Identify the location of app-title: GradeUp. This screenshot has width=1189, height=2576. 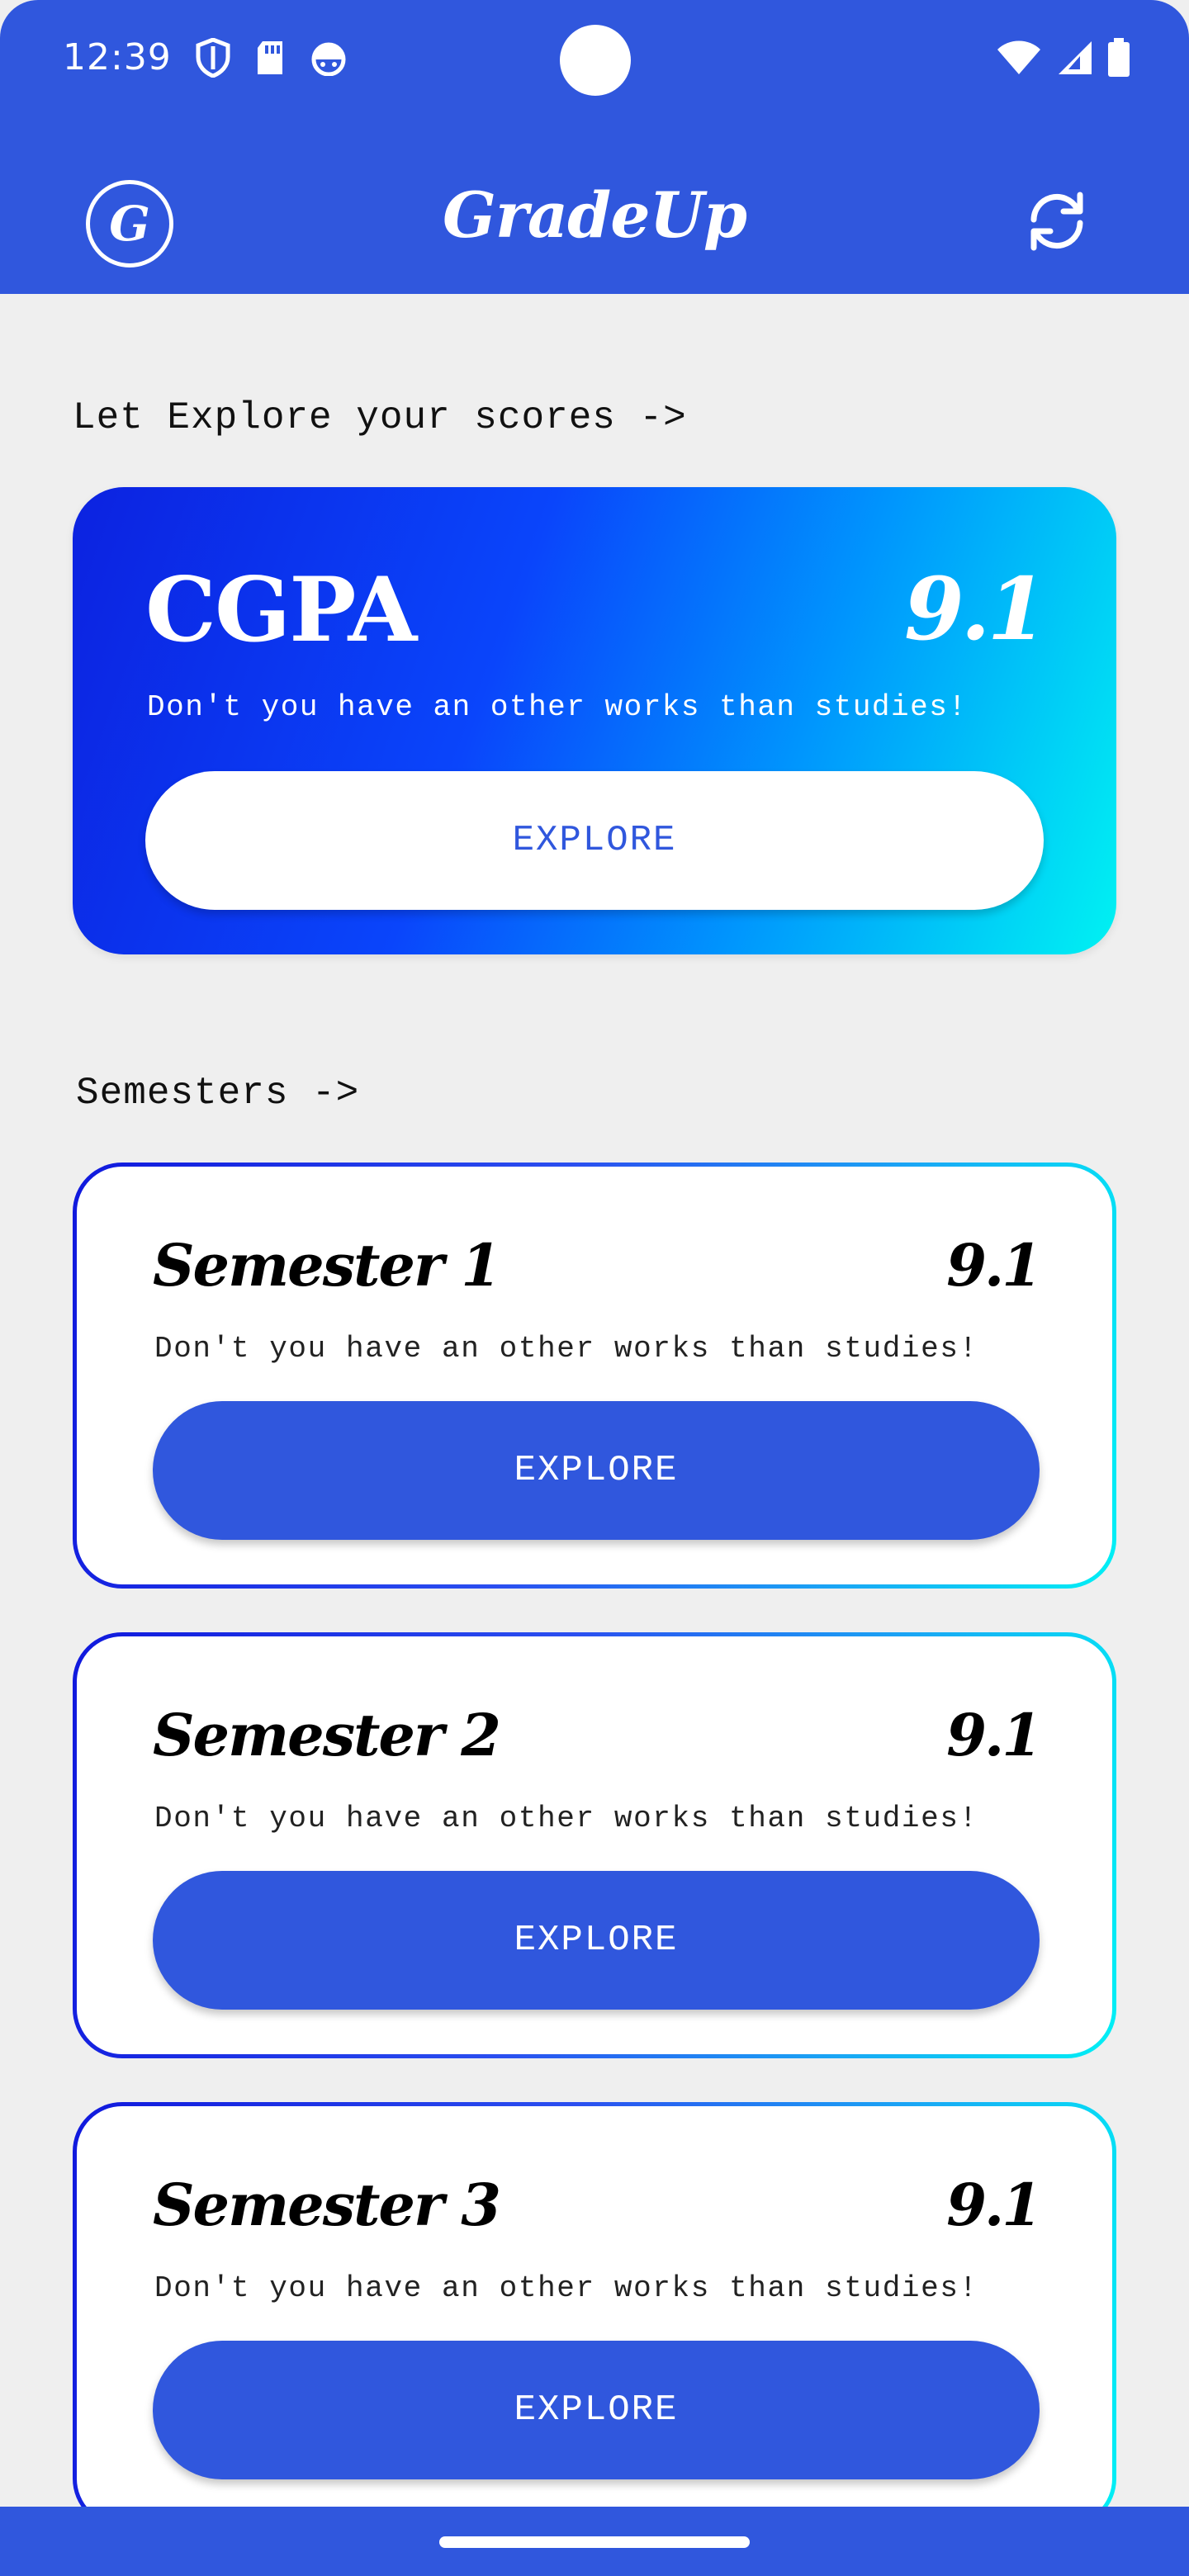
(594, 215).